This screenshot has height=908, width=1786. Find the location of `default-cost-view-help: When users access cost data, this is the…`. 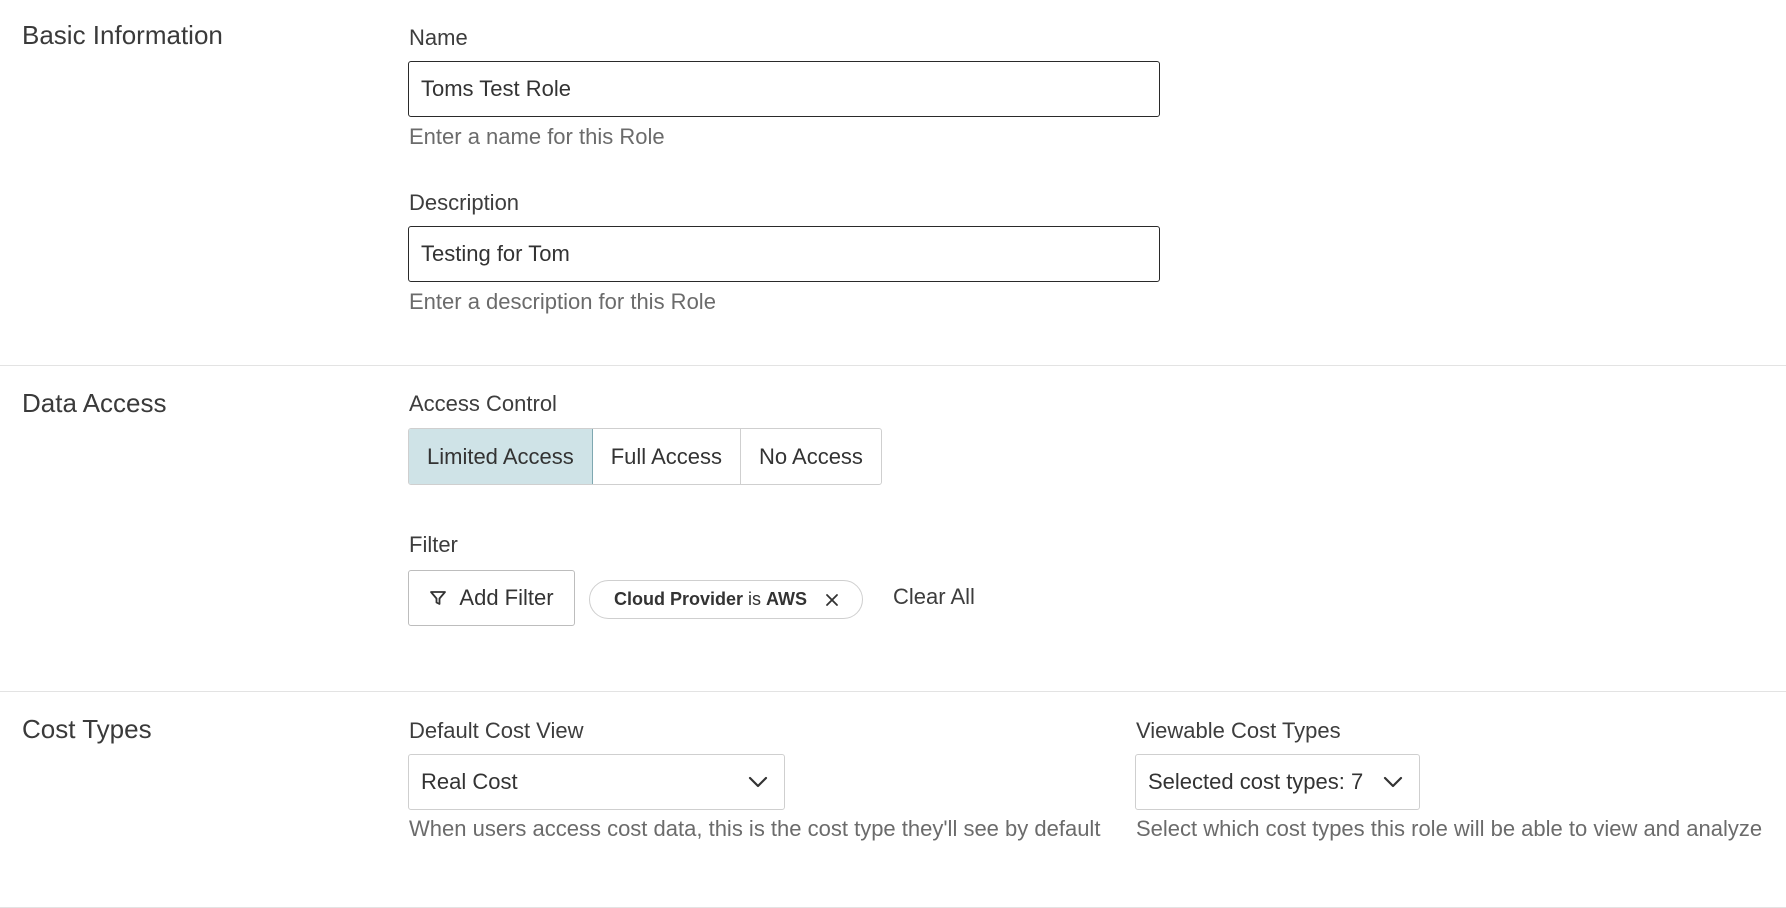

default-cost-view-help: When users access cost data, this is the… is located at coordinates (755, 828).